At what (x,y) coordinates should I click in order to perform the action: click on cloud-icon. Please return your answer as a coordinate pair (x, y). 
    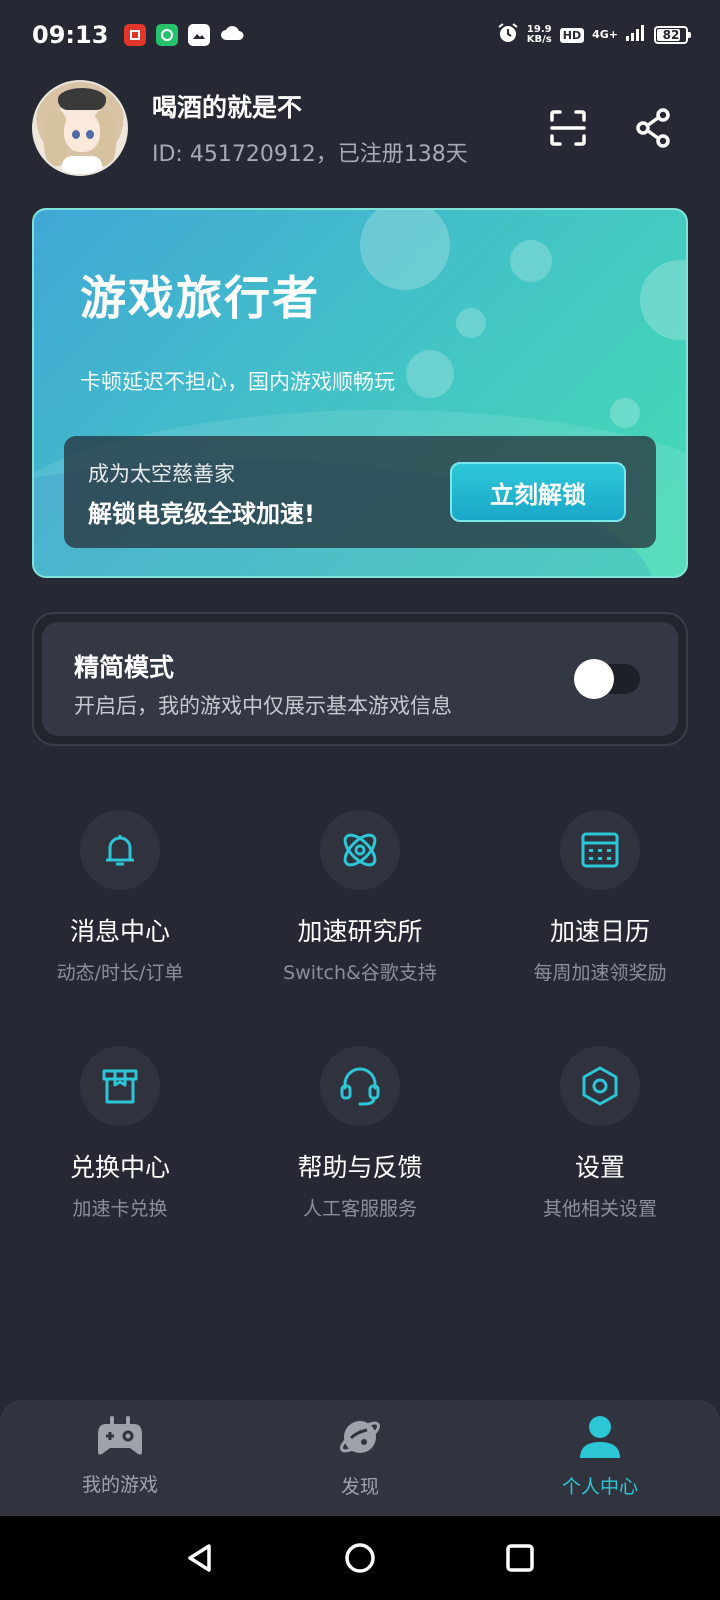
    Looking at the image, I should click on (232, 35).